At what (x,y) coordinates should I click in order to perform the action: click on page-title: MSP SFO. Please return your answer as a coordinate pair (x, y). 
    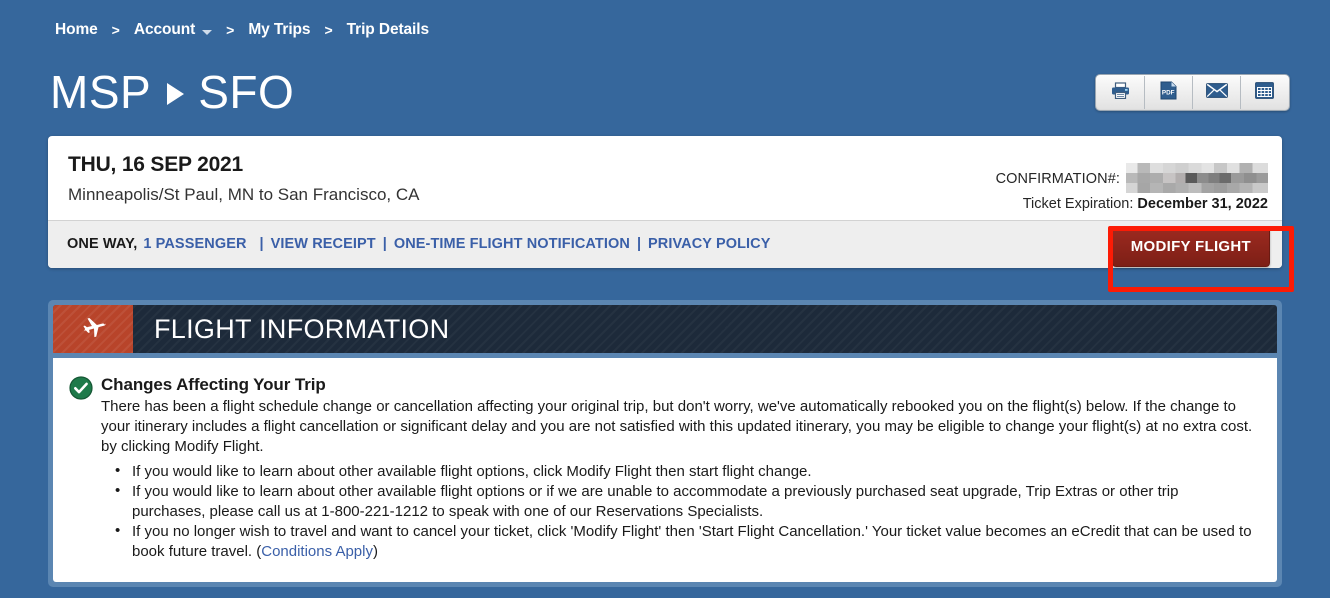
    Looking at the image, I should click on (172, 92).